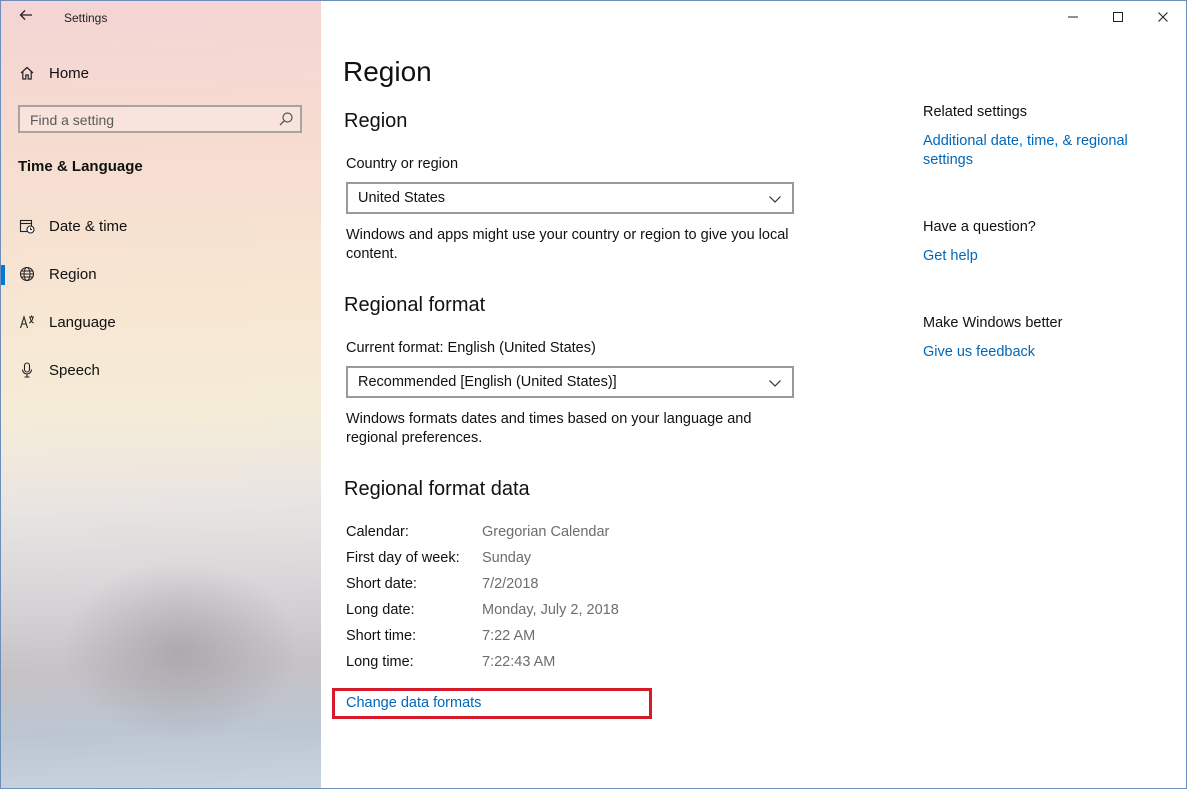 This screenshot has height=789, width=1187. Describe the element at coordinates (487, 382) in the screenshot. I see `format-value: Recommended [English (United States)]` at that location.